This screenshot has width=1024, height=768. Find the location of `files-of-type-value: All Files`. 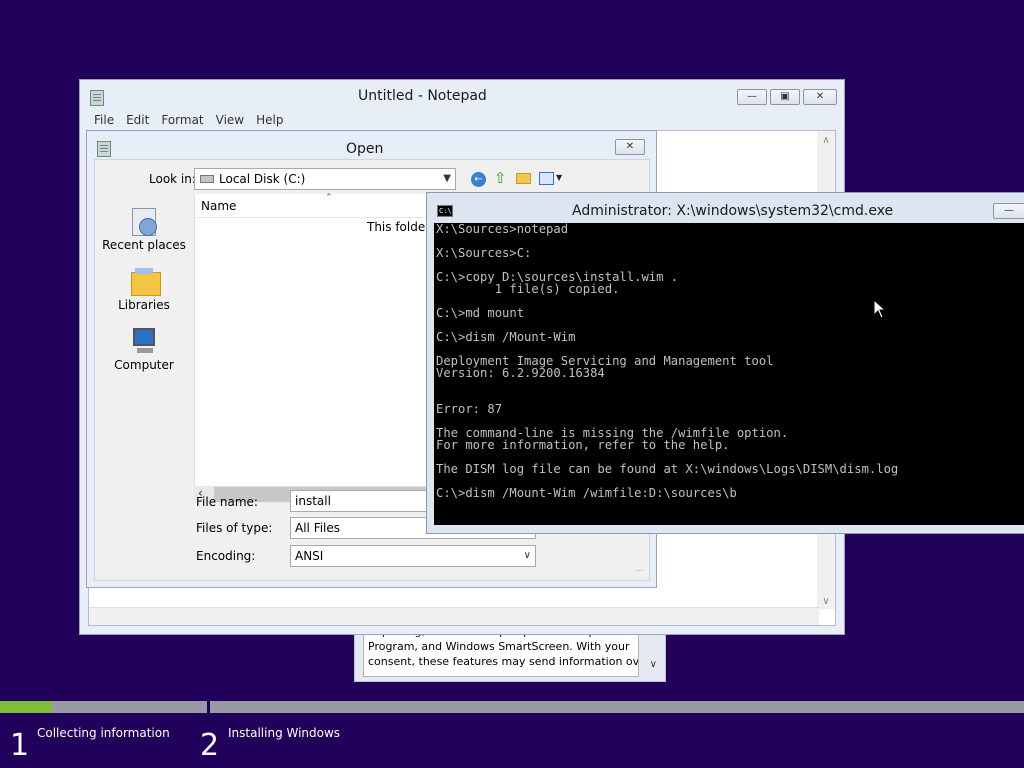

files-of-type-value: All Files is located at coordinates (318, 528).